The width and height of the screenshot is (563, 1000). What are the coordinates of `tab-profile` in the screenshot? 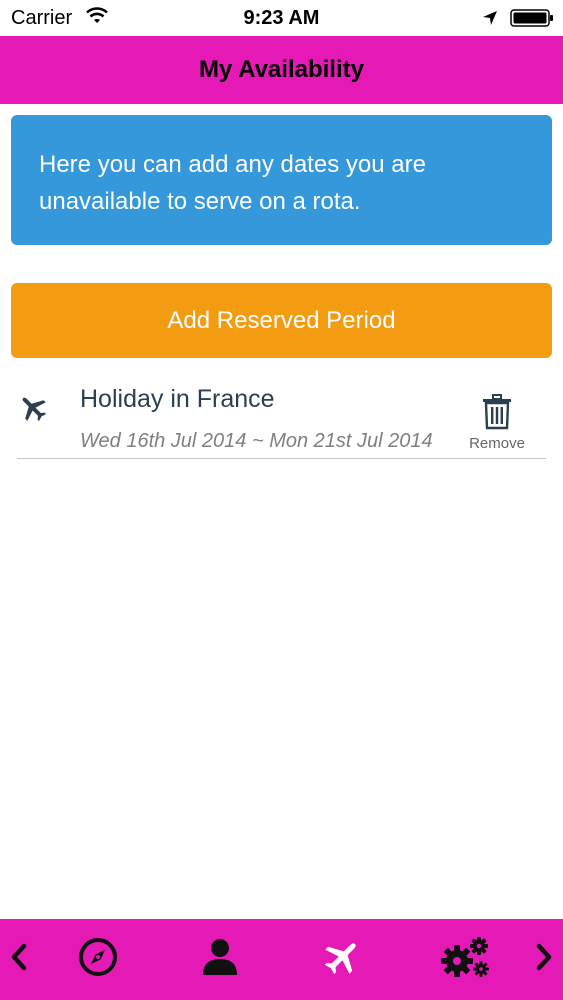 It's located at (220, 959).